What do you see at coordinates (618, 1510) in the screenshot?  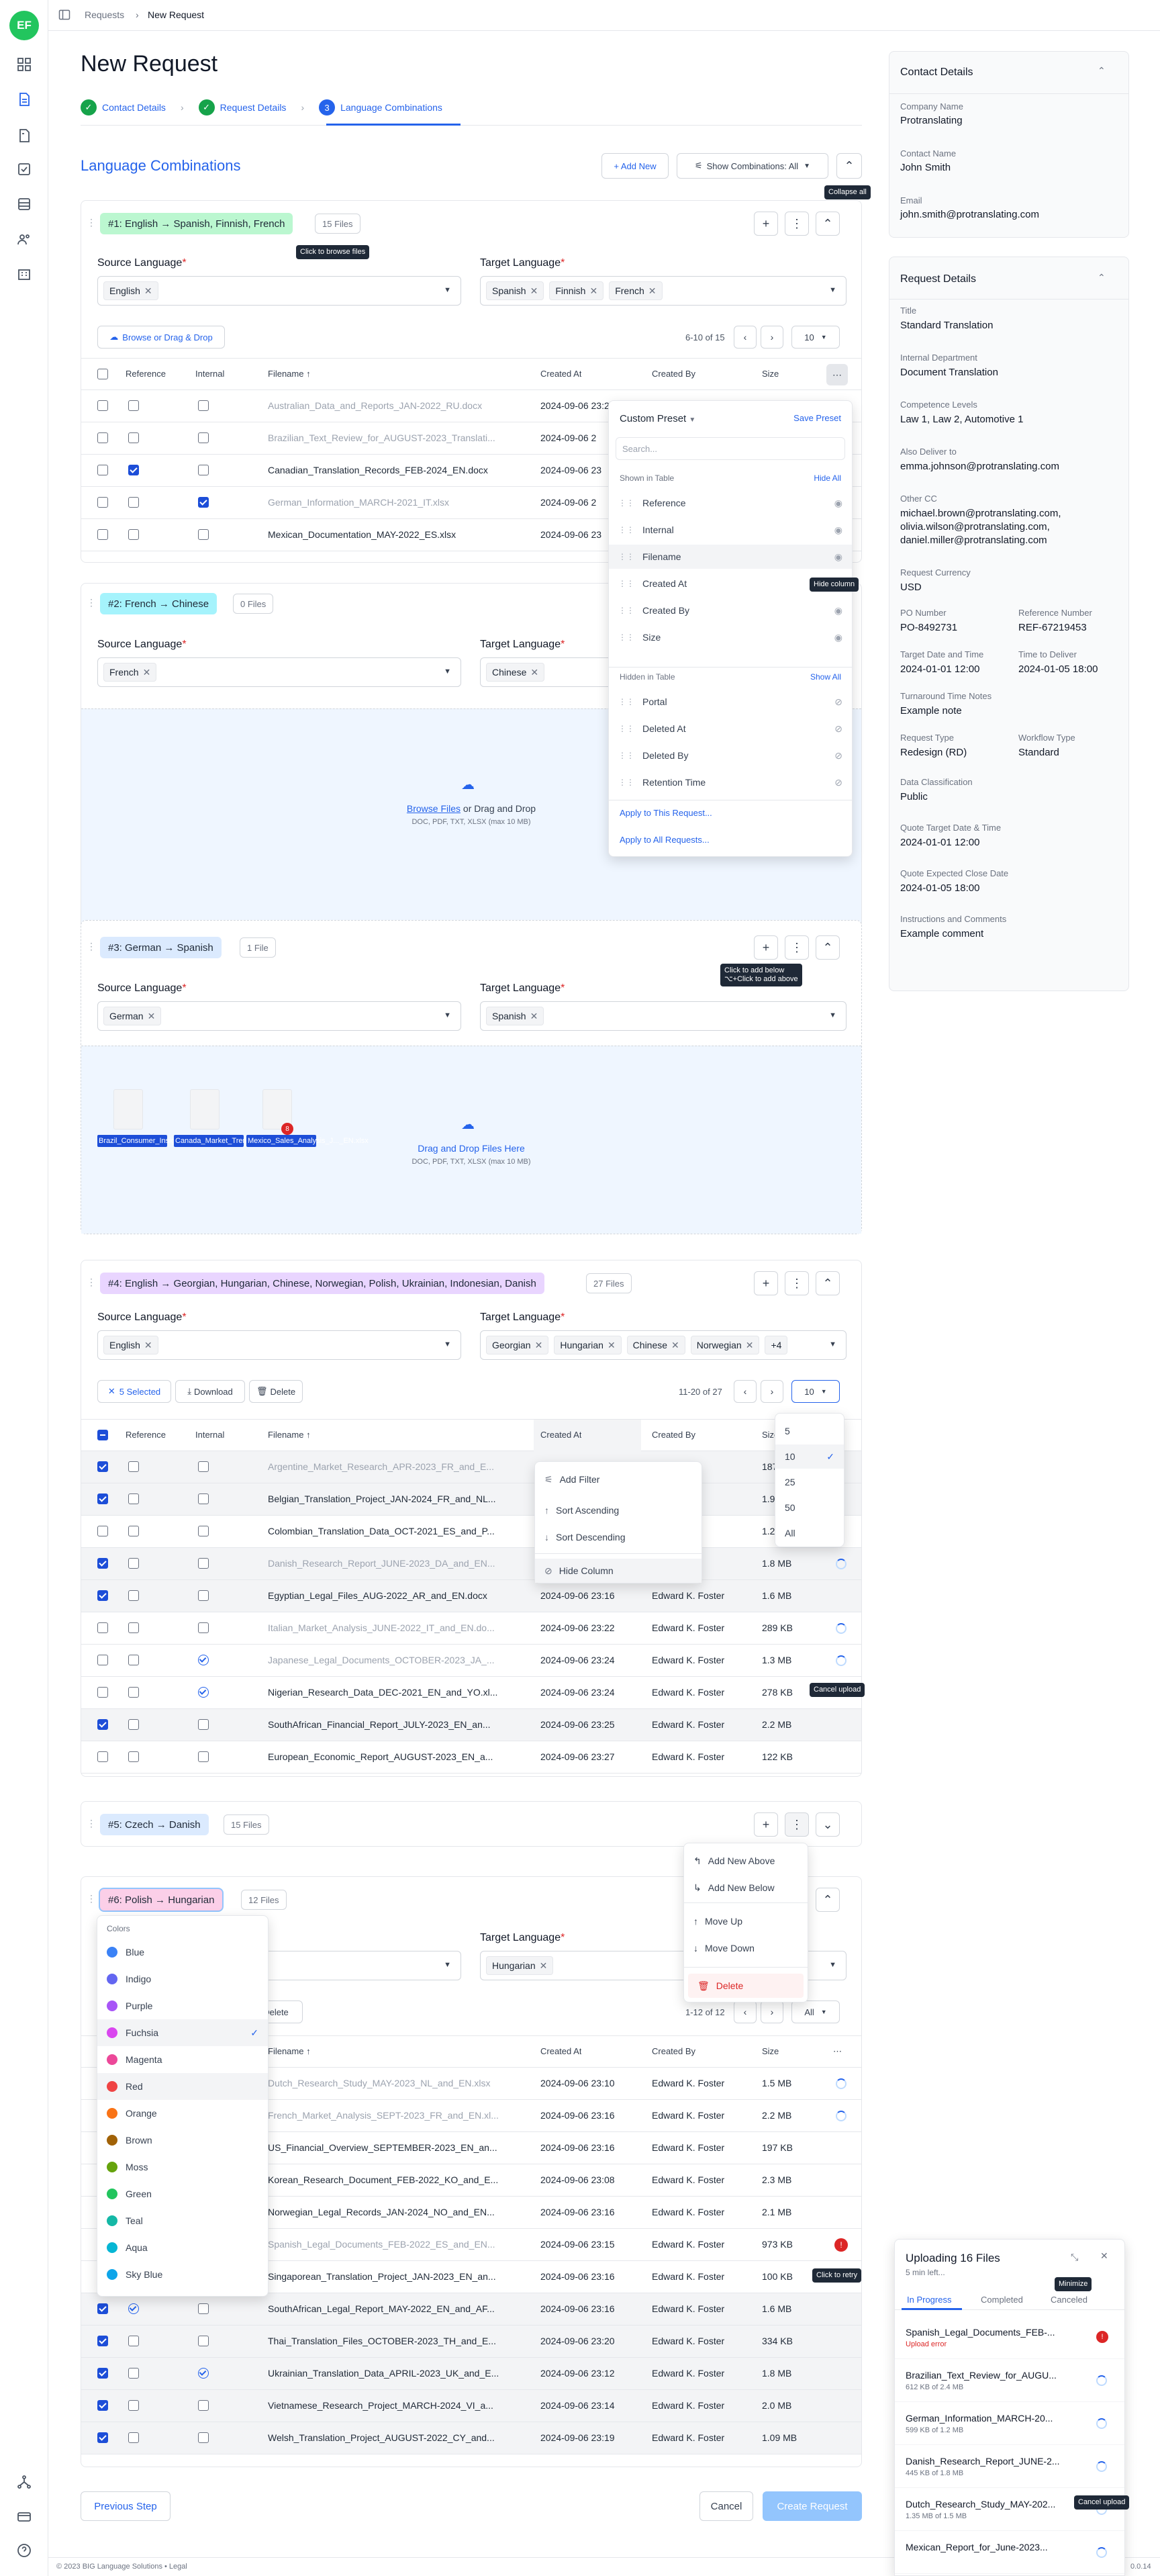 I see `header-menu-item: ↑ Sort Ascending` at bounding box center [618, 1510].